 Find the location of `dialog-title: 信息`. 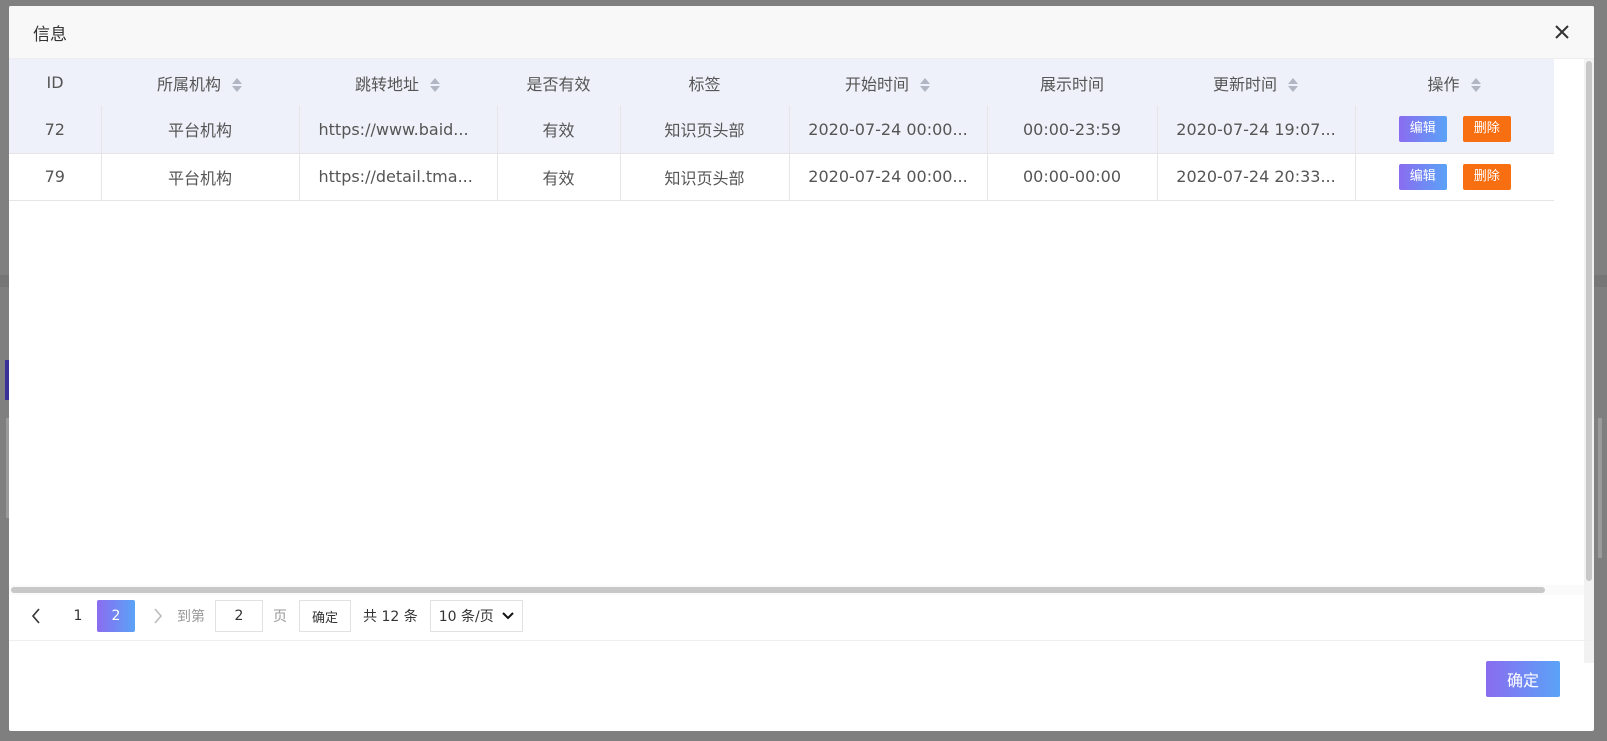

dialog-title: 信息 is located at coordinates (50, 34).